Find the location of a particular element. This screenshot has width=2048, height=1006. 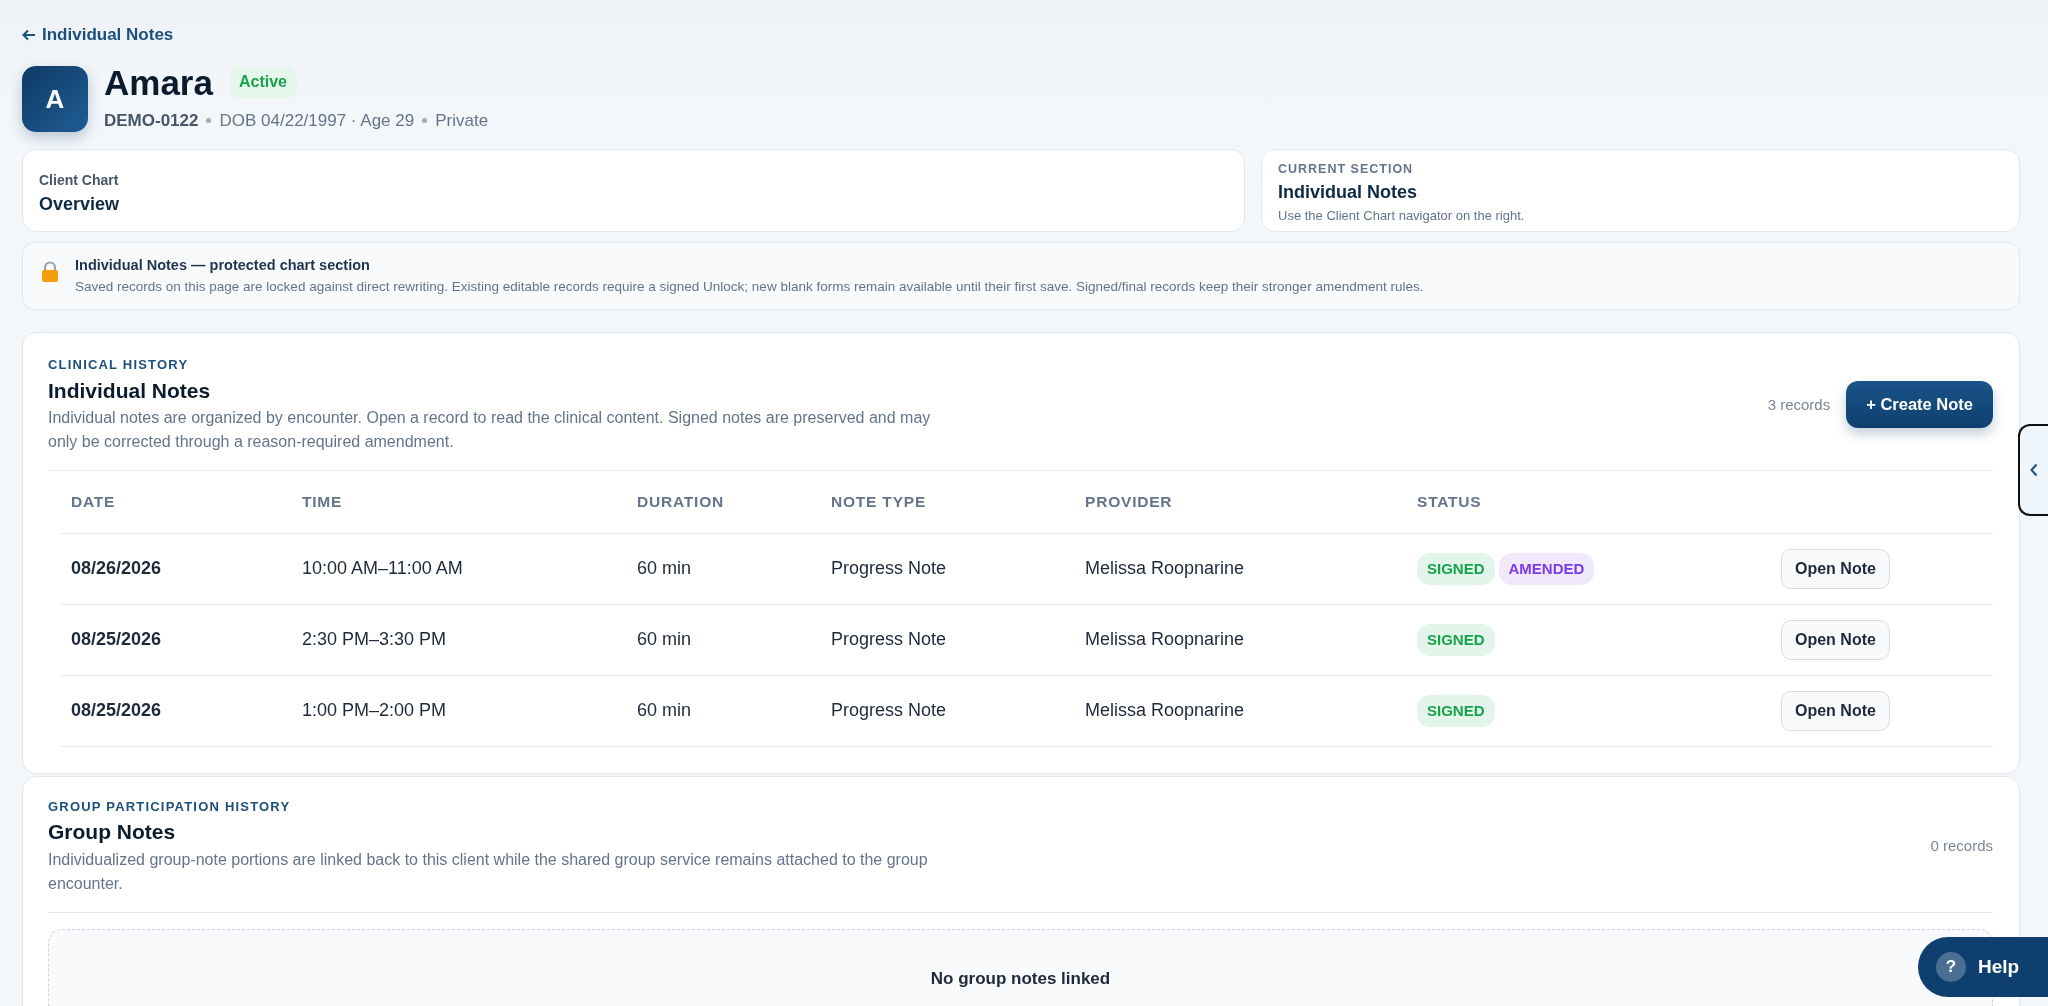

status-badge: AMENDED is located at coordinates (1546, 568).